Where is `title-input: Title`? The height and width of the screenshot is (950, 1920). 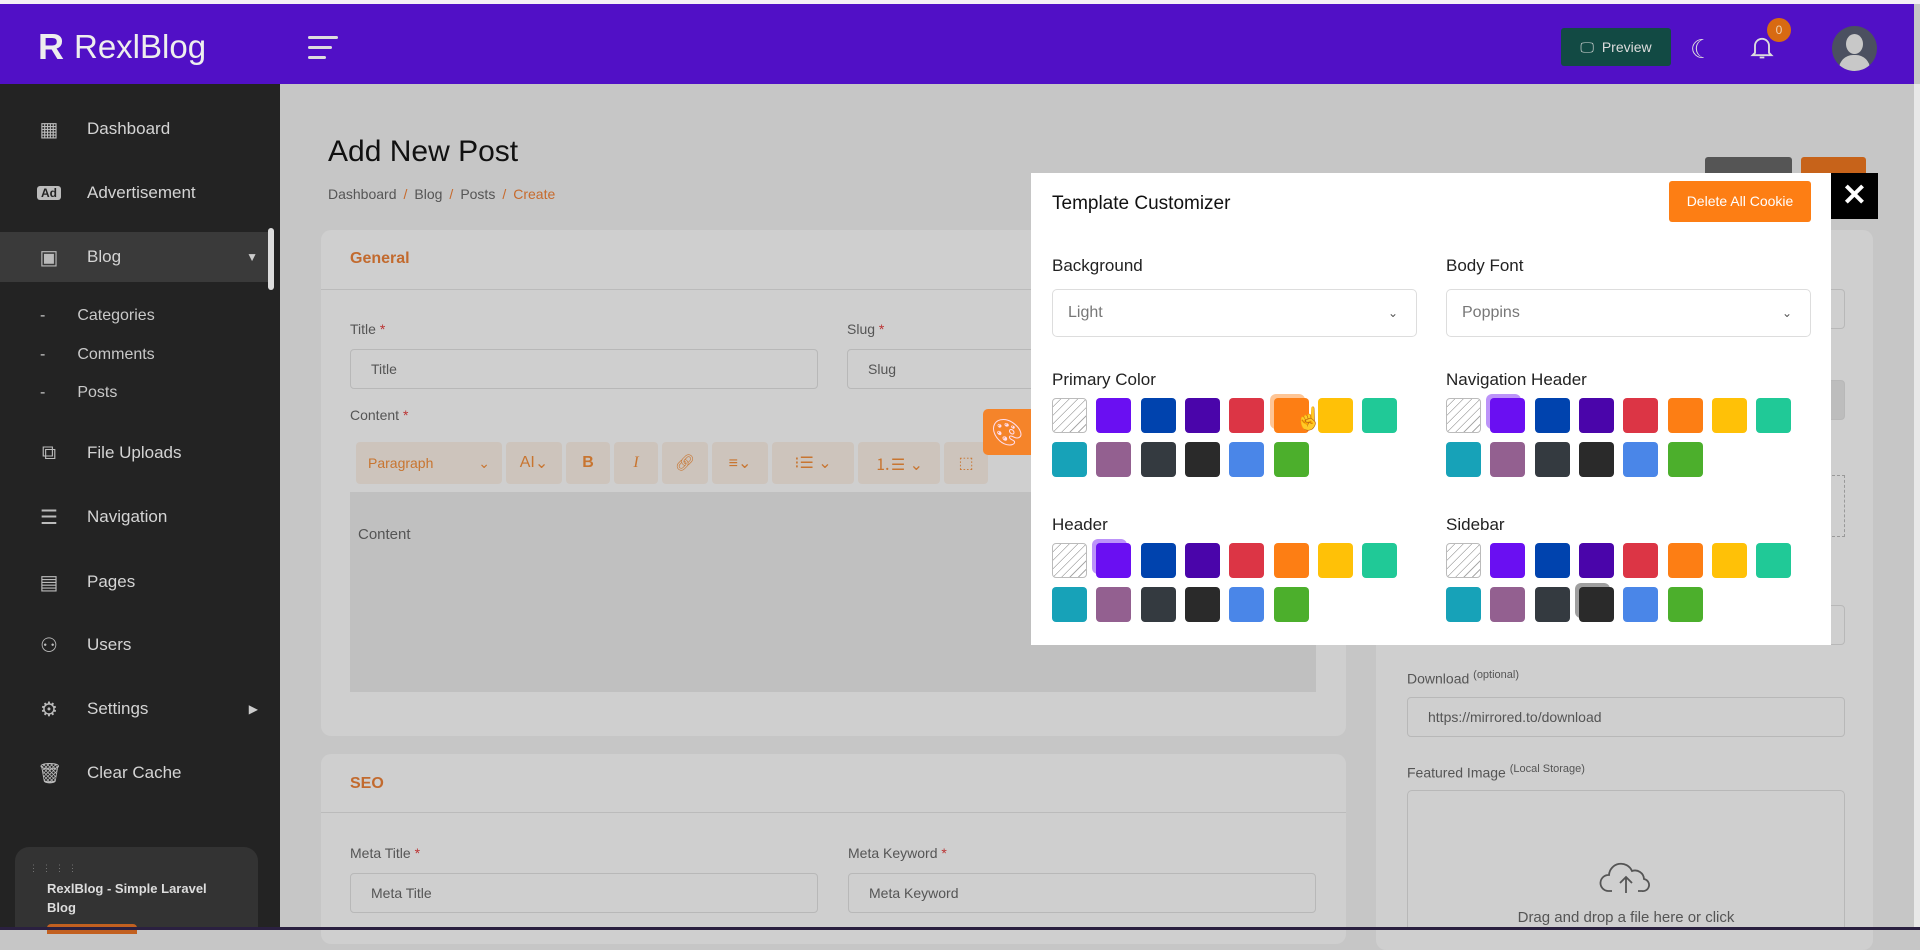
title-input: Title is located at coordinates (584, 369).